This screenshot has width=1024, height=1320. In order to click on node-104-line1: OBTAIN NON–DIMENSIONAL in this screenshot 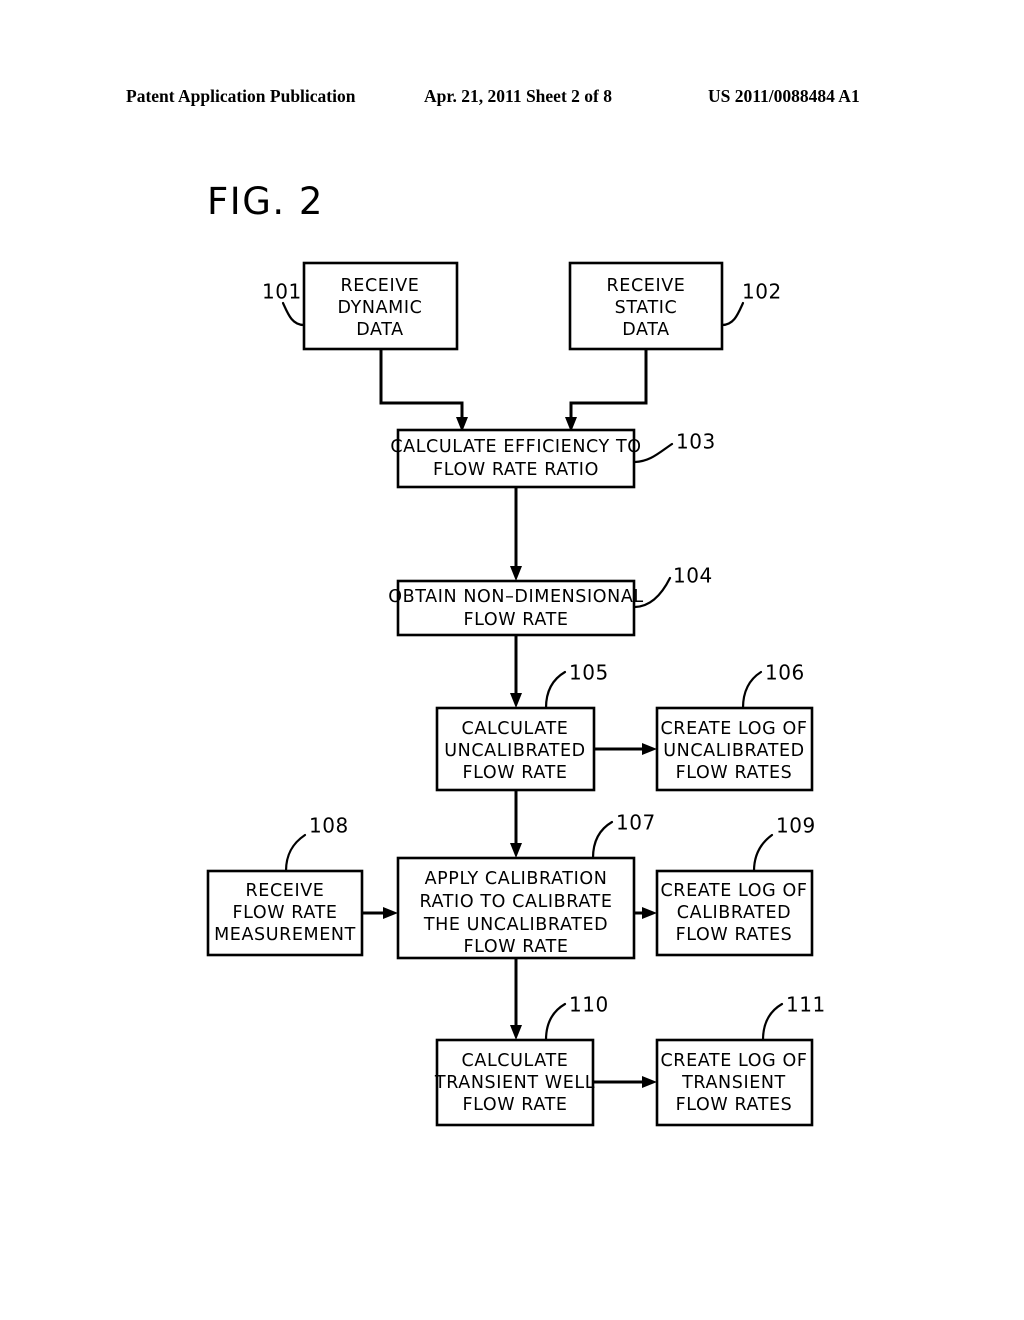, I will do `click(516, 597)`.